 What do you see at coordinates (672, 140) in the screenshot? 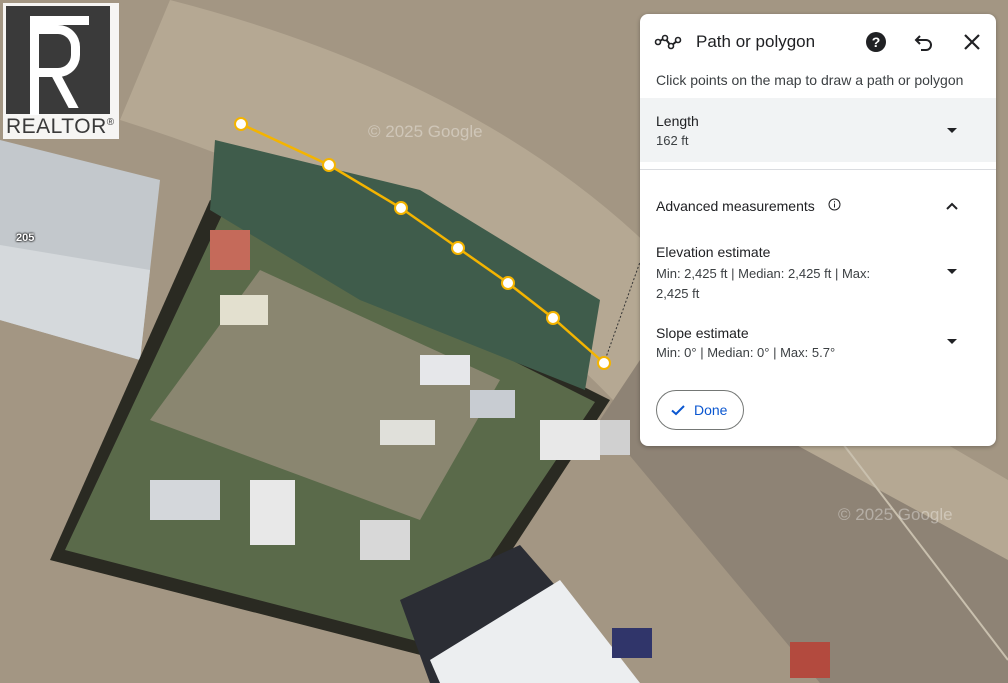
I see `length-value: 162 ft` at bounding box center [672, 140].